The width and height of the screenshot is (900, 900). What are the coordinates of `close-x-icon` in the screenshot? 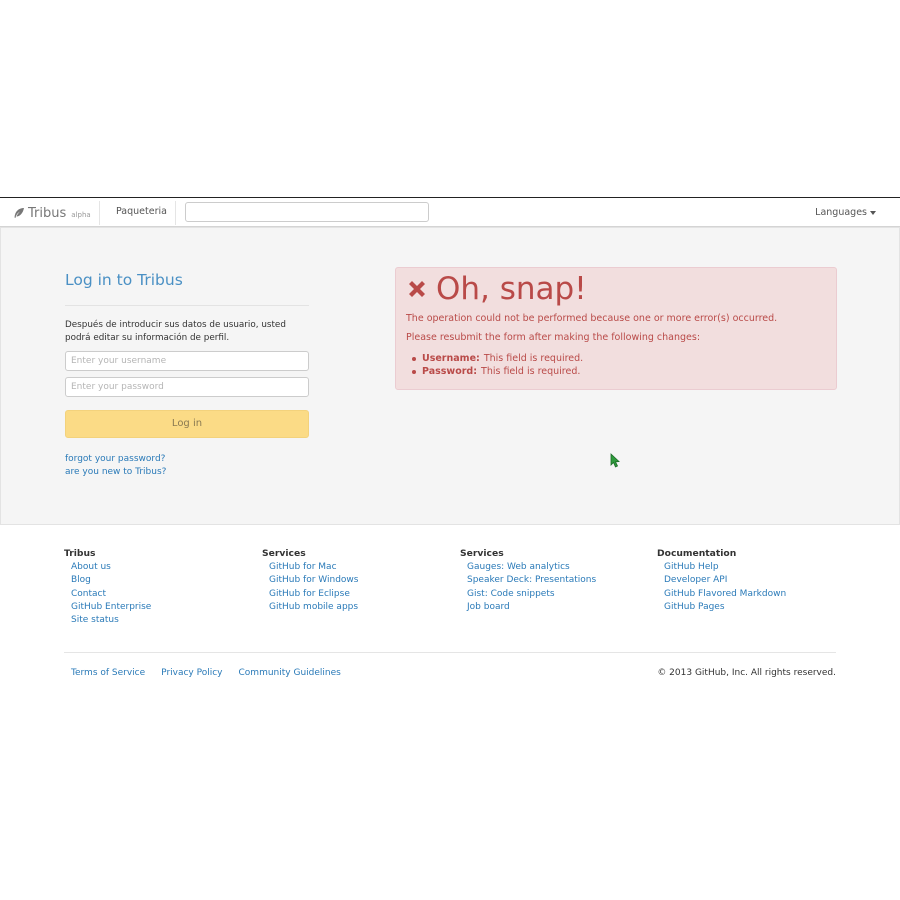 It's located at (417, 289).